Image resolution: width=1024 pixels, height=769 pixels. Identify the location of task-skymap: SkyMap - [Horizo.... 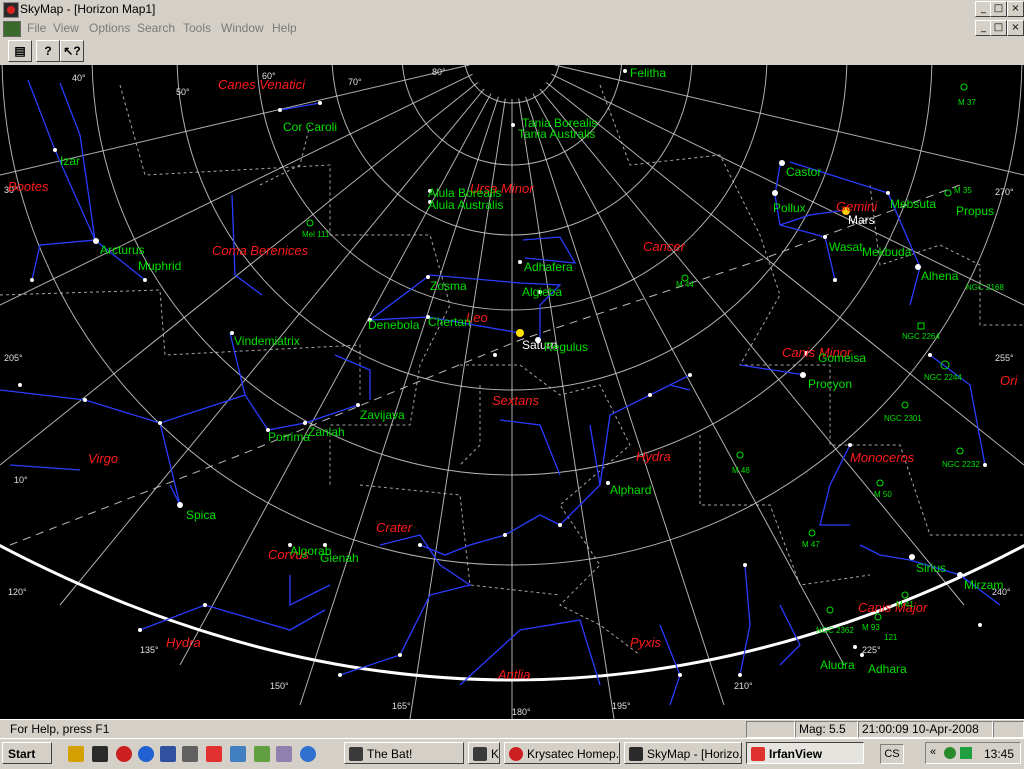
(683, 753).